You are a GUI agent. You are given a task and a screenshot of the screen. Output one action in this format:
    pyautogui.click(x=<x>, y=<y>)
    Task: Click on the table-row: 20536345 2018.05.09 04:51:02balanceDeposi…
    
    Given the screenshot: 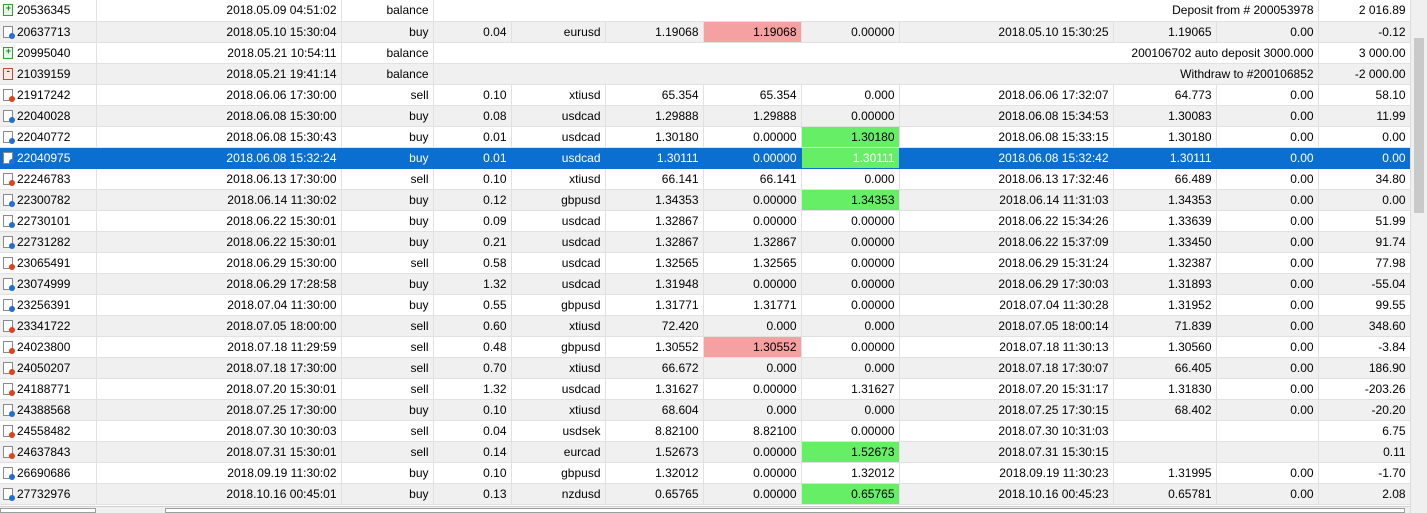 What is the action you would take?
    pyautogui.click(x=705, y=11)
    